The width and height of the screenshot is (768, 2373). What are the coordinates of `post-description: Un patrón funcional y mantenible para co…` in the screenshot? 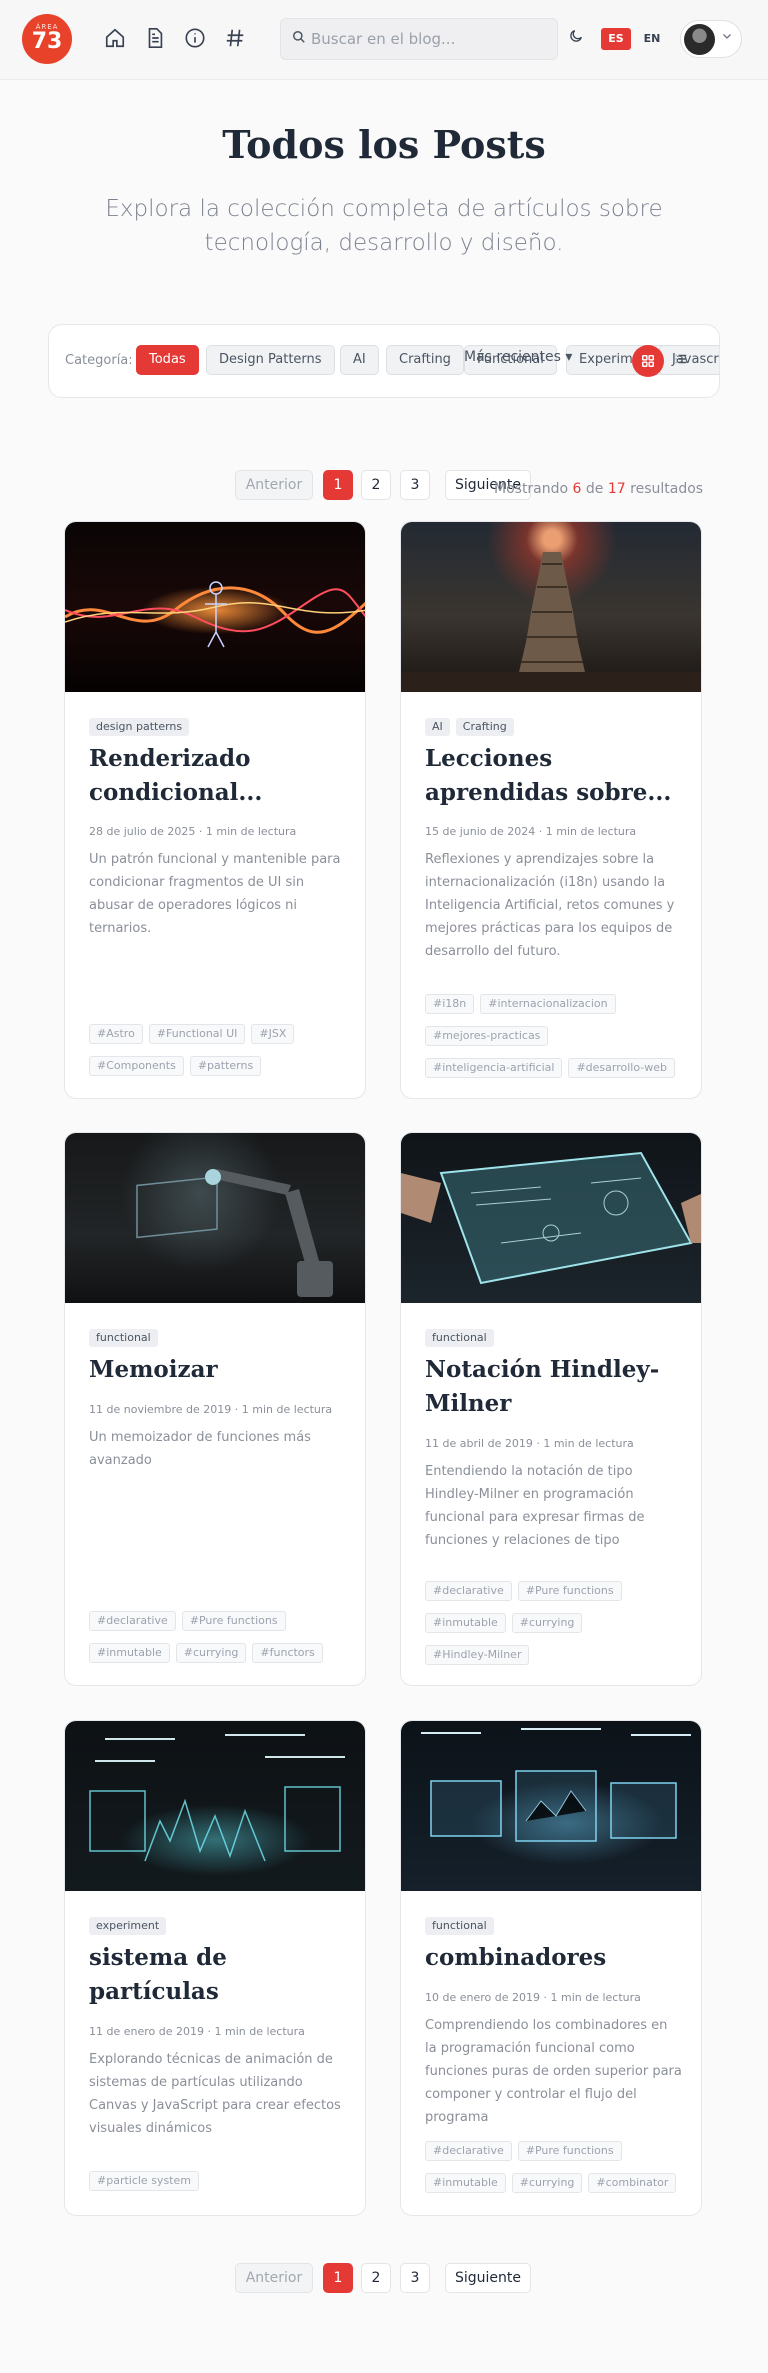 It's located at (215, 894).